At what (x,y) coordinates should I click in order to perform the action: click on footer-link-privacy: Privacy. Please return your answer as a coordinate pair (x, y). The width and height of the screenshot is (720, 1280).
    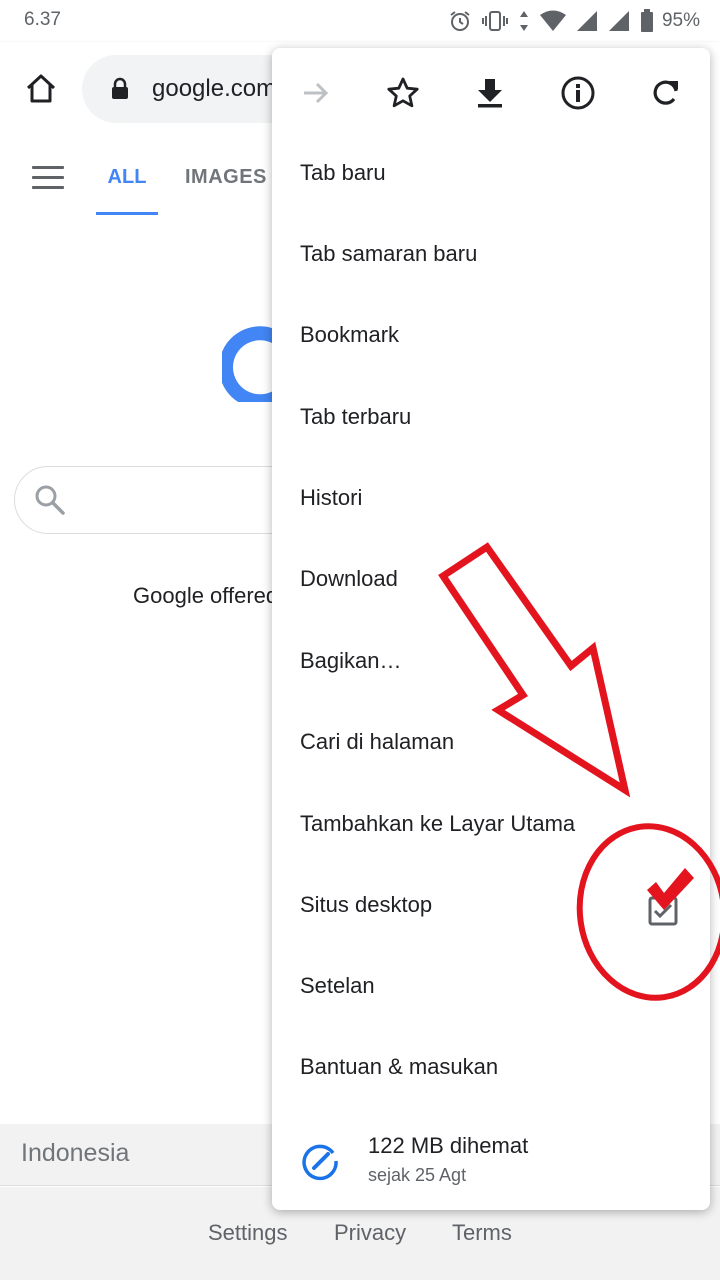
    Looking at the image, I should click on (370, 1233).